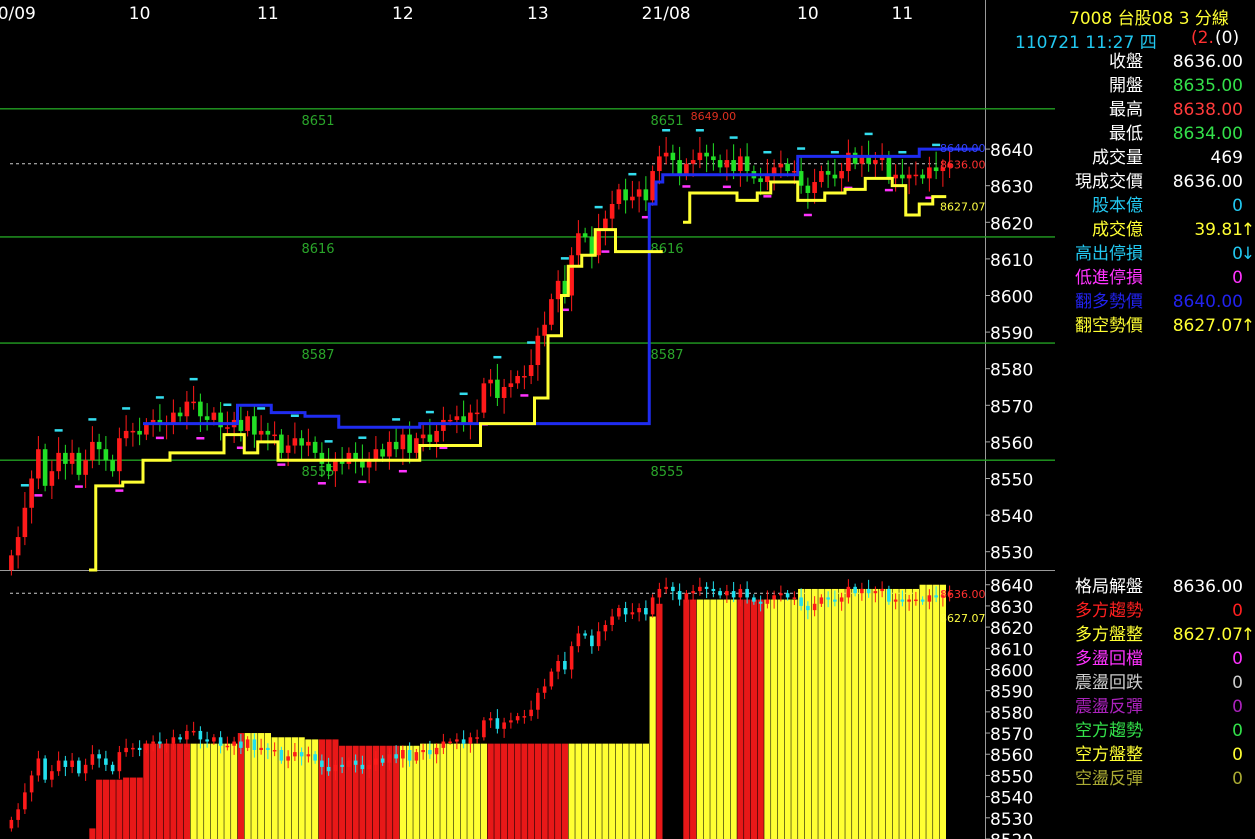 The image size is (1255, 839). Describe the element at coordinates (963, 165) in the screenshot. I see `price-marker-label: 8636.00` at that location.